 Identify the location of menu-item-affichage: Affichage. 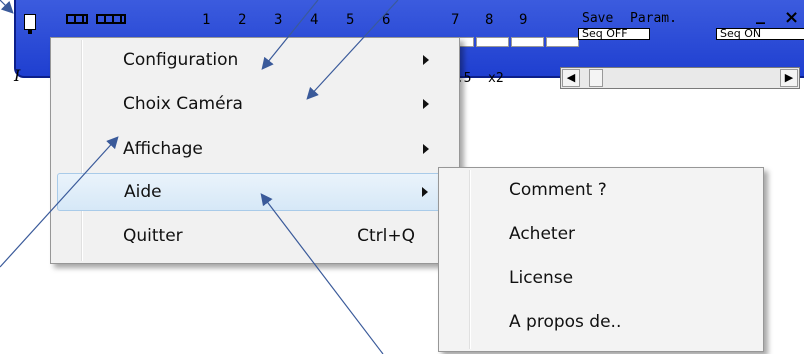
(255, 150).